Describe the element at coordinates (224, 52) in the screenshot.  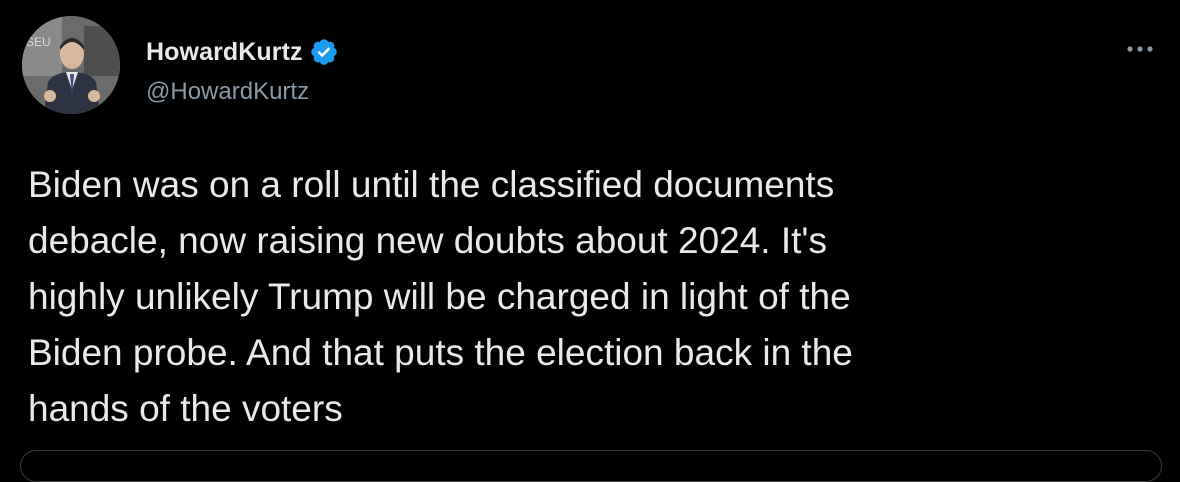
I see `author-display-name: HowardKurtz` at that location.